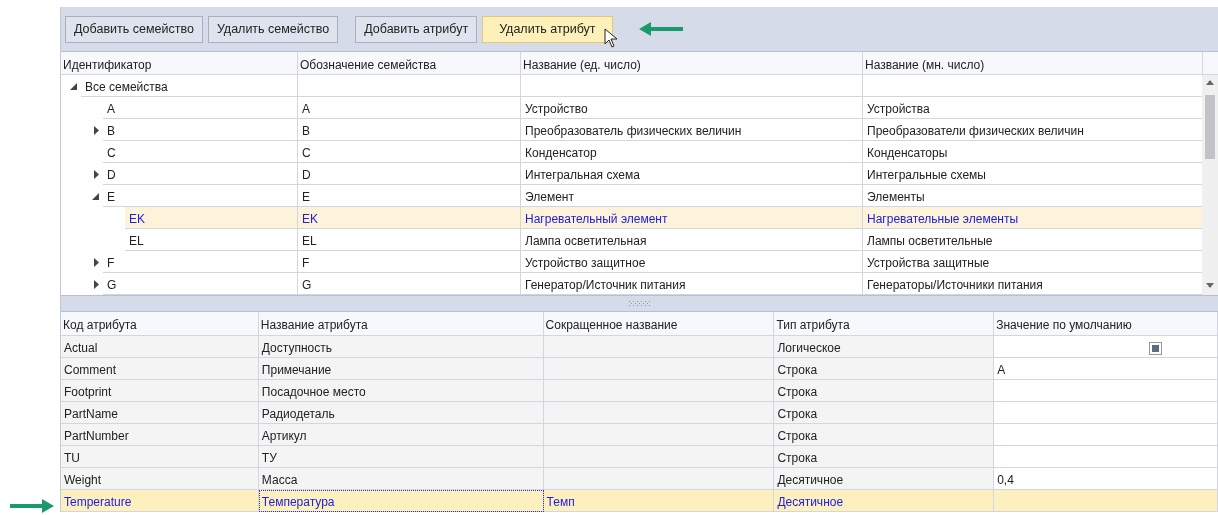  Describe the element at coordinates (1210, 185) in the screenshot. I see `scrollbar` at that location.